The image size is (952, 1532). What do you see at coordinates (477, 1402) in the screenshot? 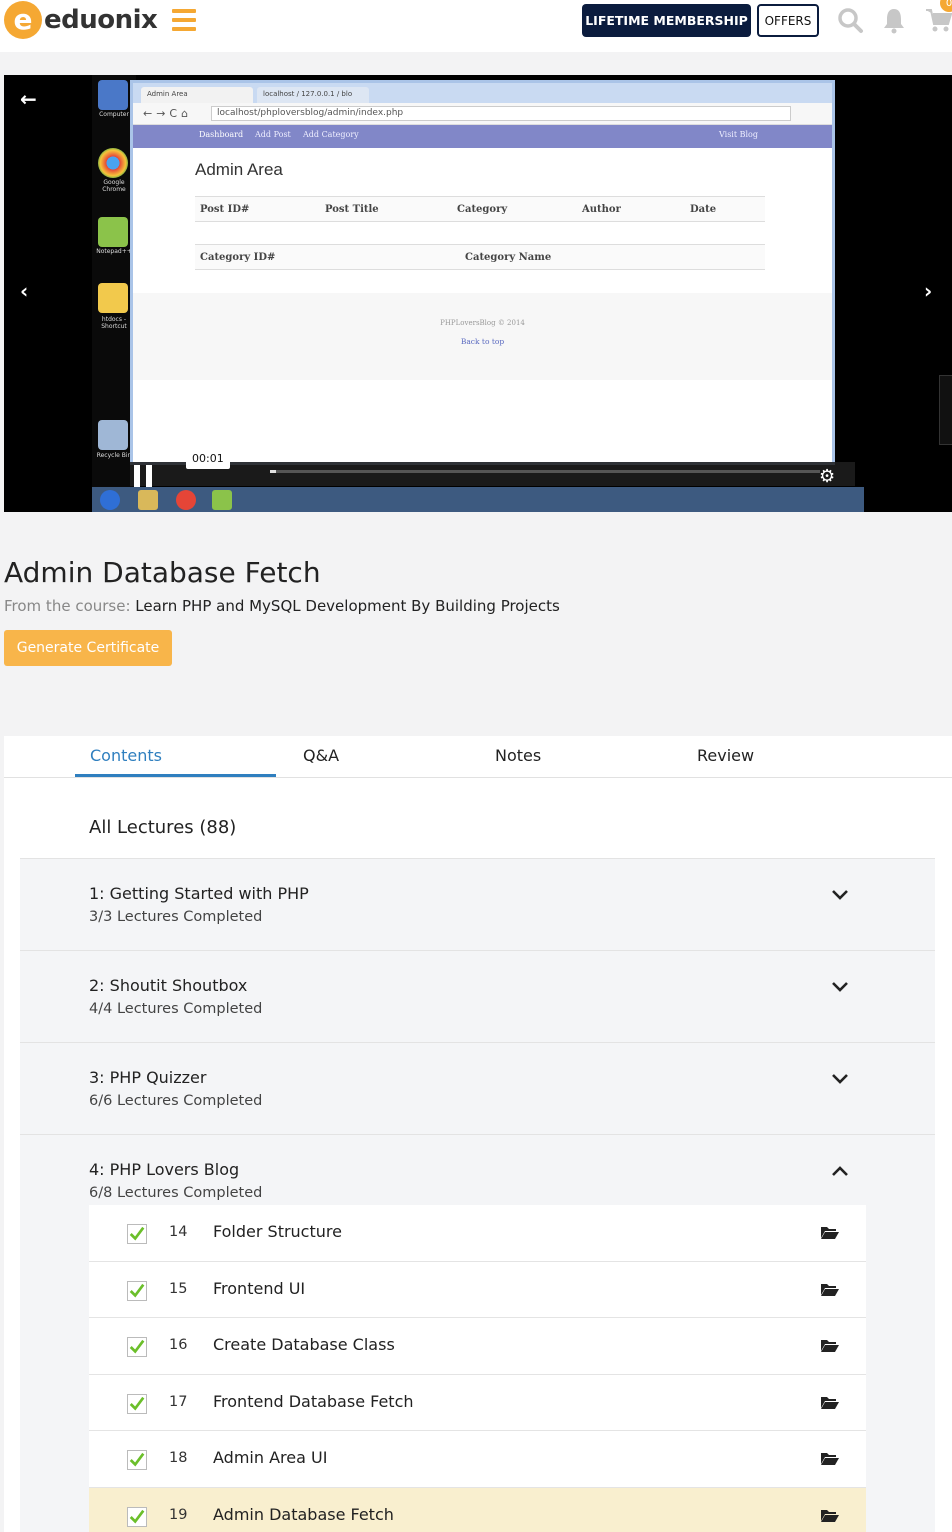
I see `list-item: 17 Frontend Database Fetch` at bounding box center [477, 1402].